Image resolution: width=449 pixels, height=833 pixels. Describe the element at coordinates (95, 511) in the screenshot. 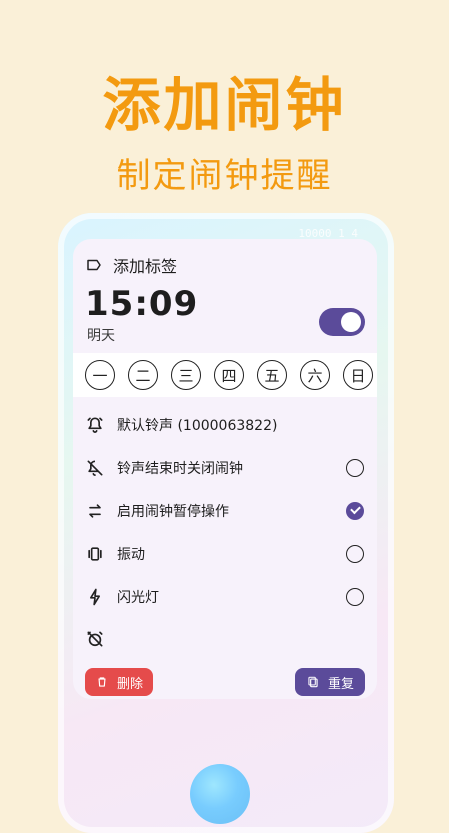

I see `repeat-icon` at that location.